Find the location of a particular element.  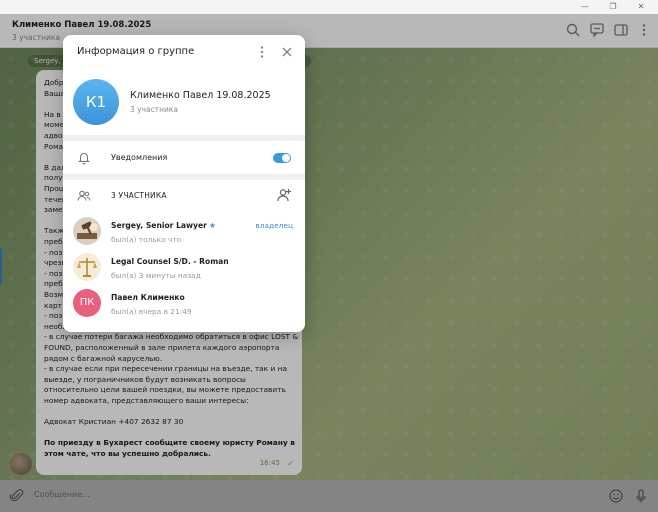

notifications-toggle is located at coordinates (282, 158).